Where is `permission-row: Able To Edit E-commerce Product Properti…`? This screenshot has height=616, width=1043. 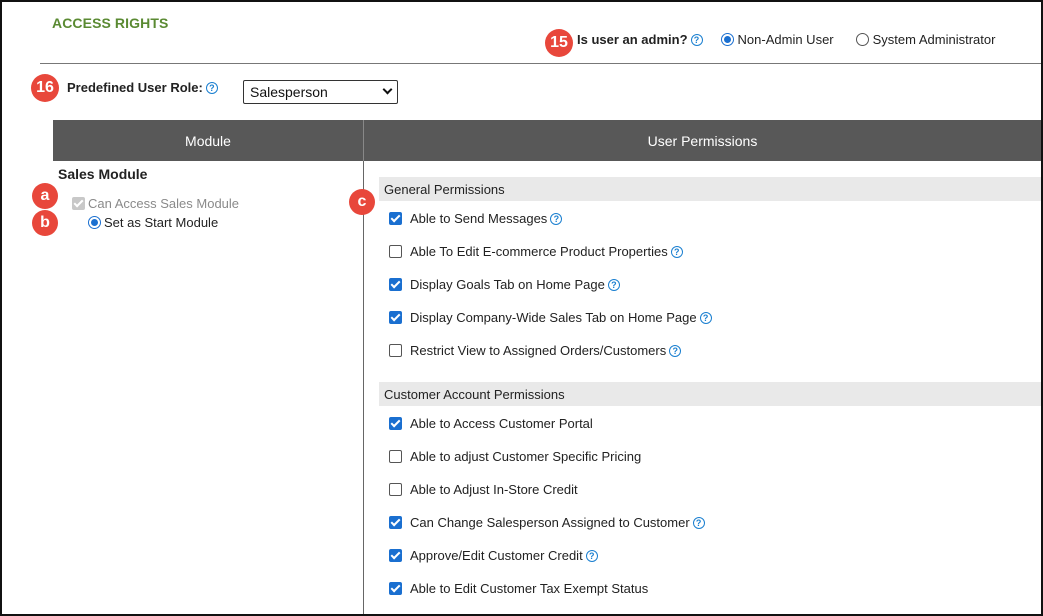 permission-row: Able To Edit E-commerce Product Properti… is located at coordinates (536, 251).